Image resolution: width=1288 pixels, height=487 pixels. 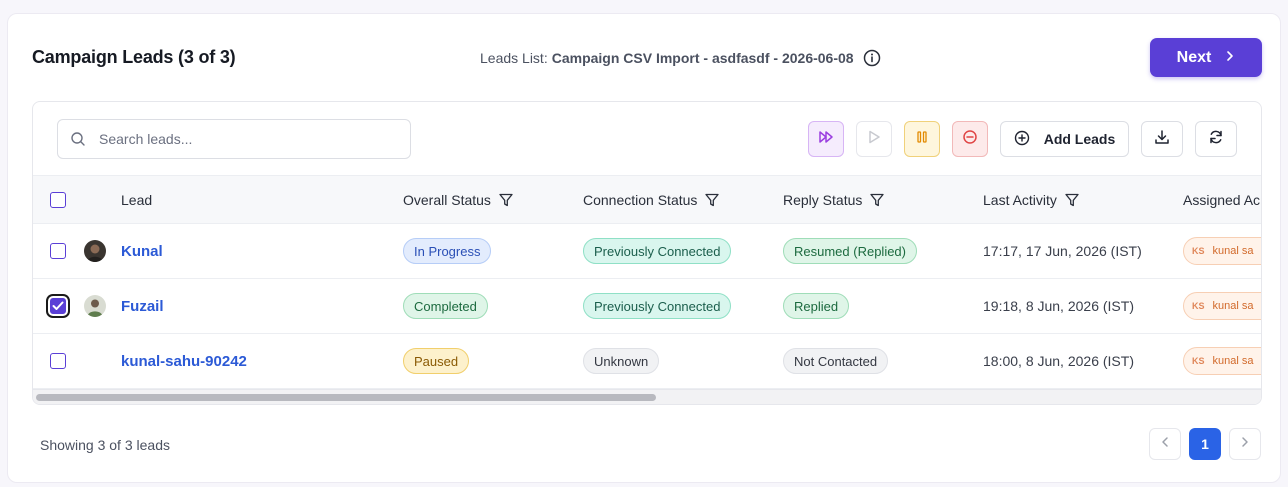 What do you see at coordinates (621, 361) in the screenshot?
I see `connection-status-badge: Unknown` at bounding box center [621, 361].